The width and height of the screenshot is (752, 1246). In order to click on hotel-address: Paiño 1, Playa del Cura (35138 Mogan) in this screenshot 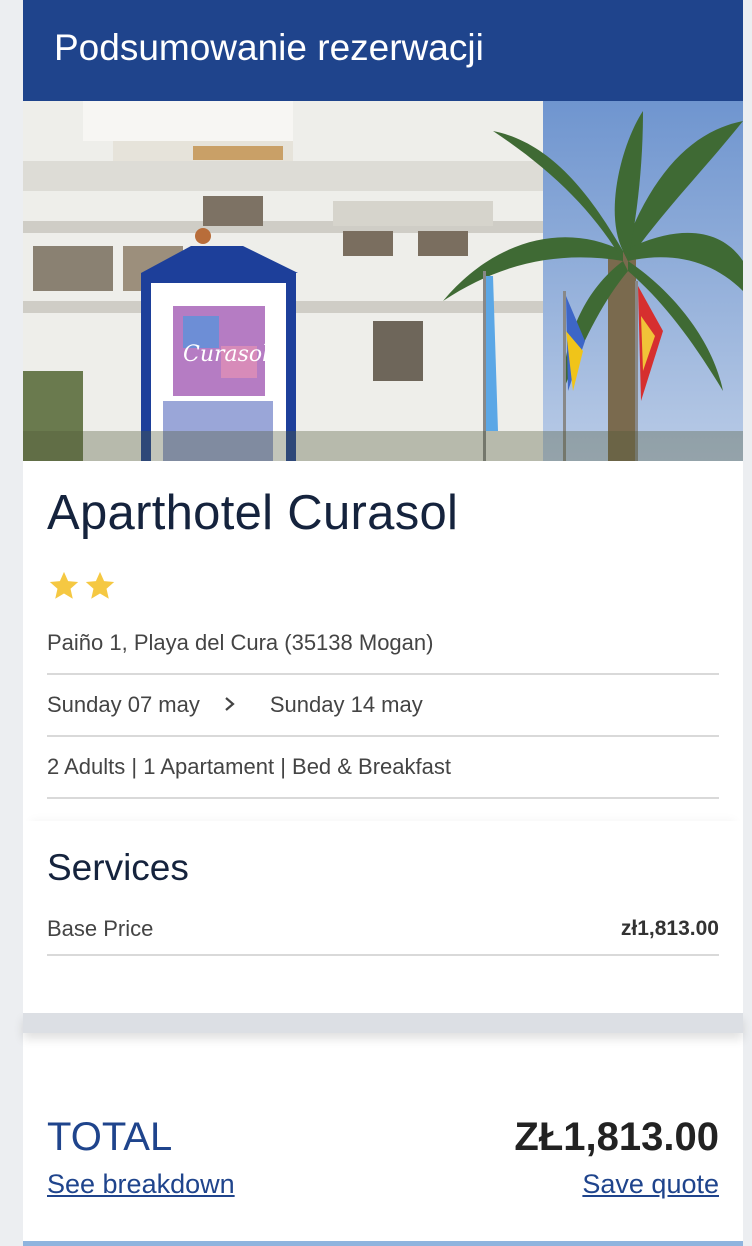, I will do `click(383, 644)`.